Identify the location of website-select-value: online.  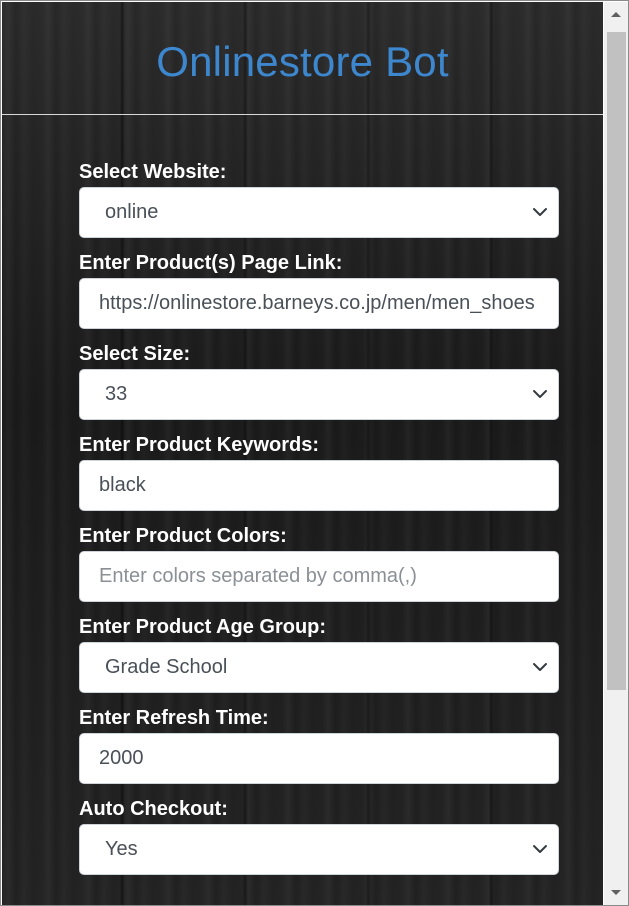
(132, 212).